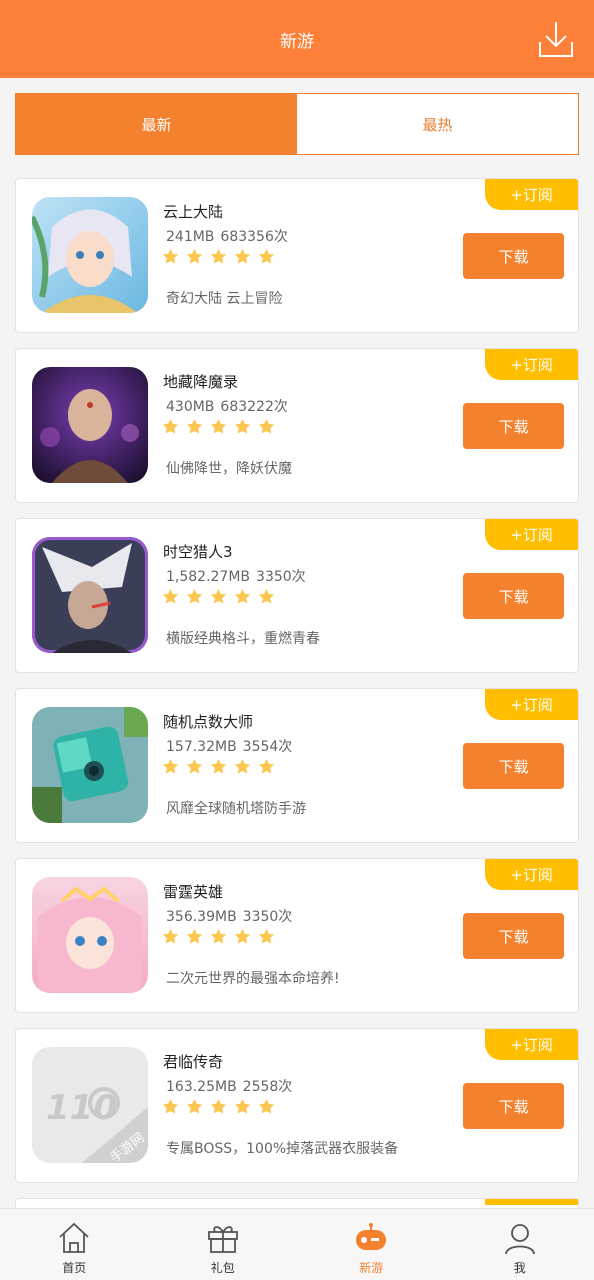 The width and height of the screenshot is (594, 1280). What do you see at coordinates (229, 469) in the screenshot?
I see `game-description: 仙佛降世，降妖伏魔` at bounding box center [229, 469].